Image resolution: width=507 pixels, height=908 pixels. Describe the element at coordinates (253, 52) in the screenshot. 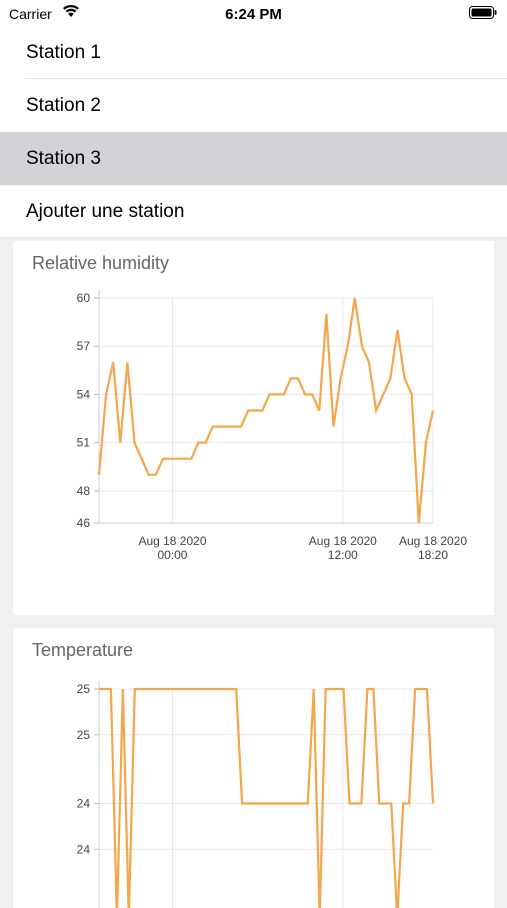

I see `menu-item-station-1: Station 1` at that location.